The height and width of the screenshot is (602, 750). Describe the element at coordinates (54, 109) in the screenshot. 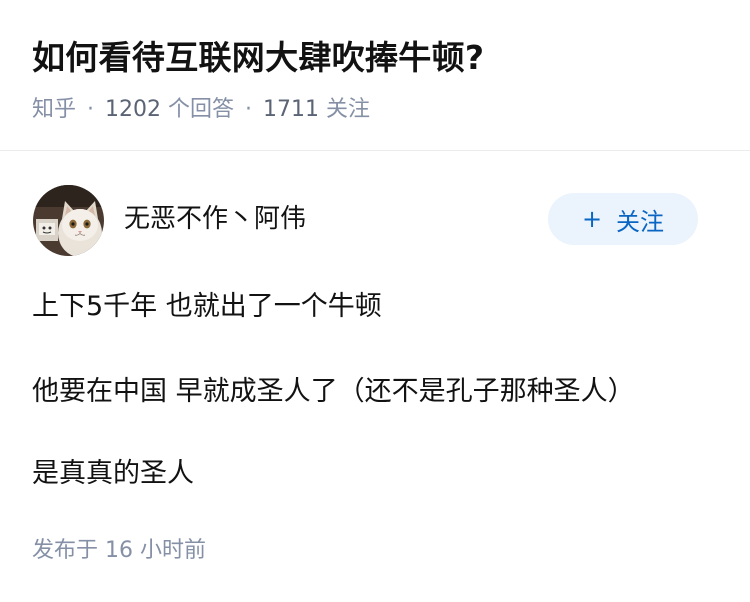

I see `source-label: 知乎` at that location.